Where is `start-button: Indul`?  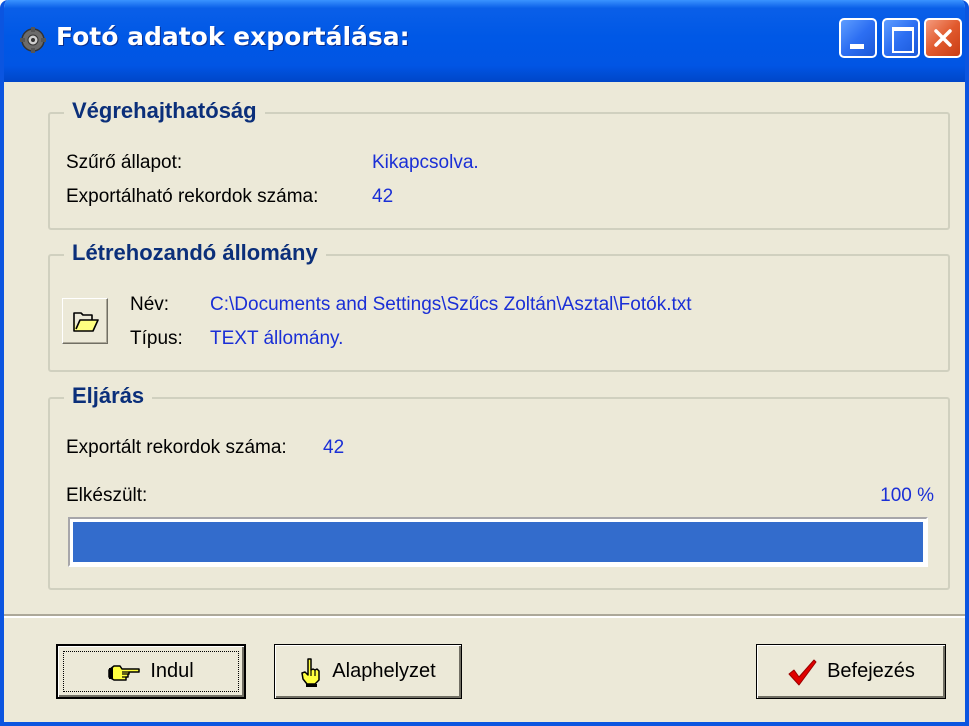 start-button: Indul is located at coordinates (151, 671).